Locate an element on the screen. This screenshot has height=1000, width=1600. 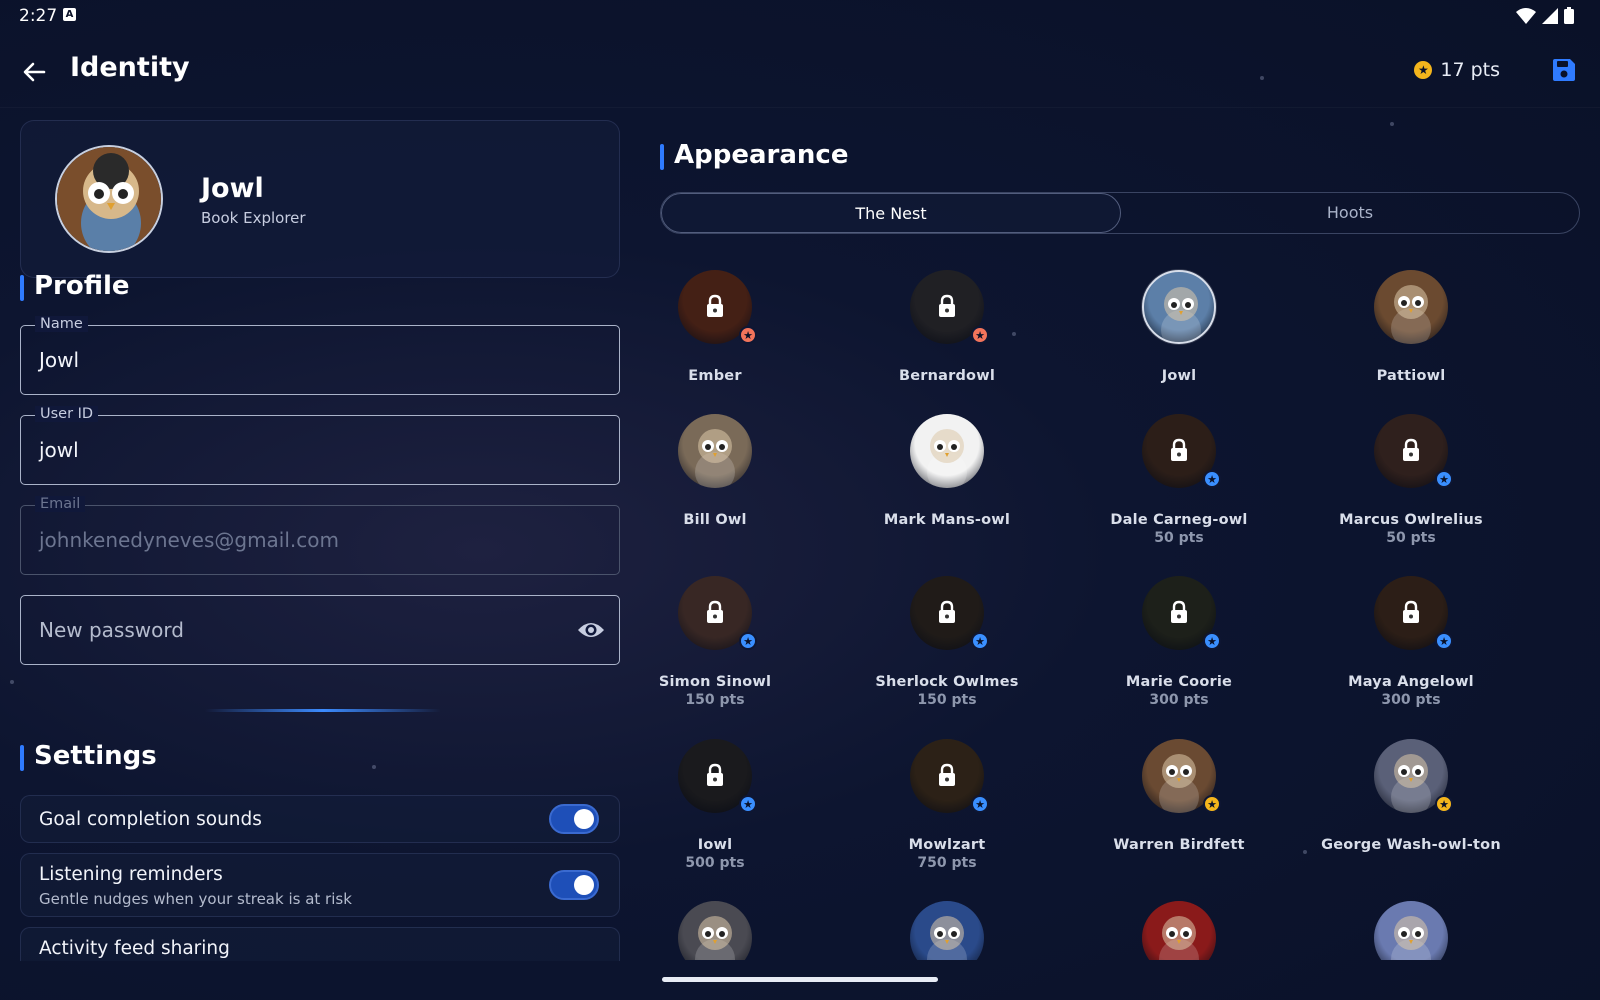
tab-the-nest: The Nest is located at coordinates (891, 213).